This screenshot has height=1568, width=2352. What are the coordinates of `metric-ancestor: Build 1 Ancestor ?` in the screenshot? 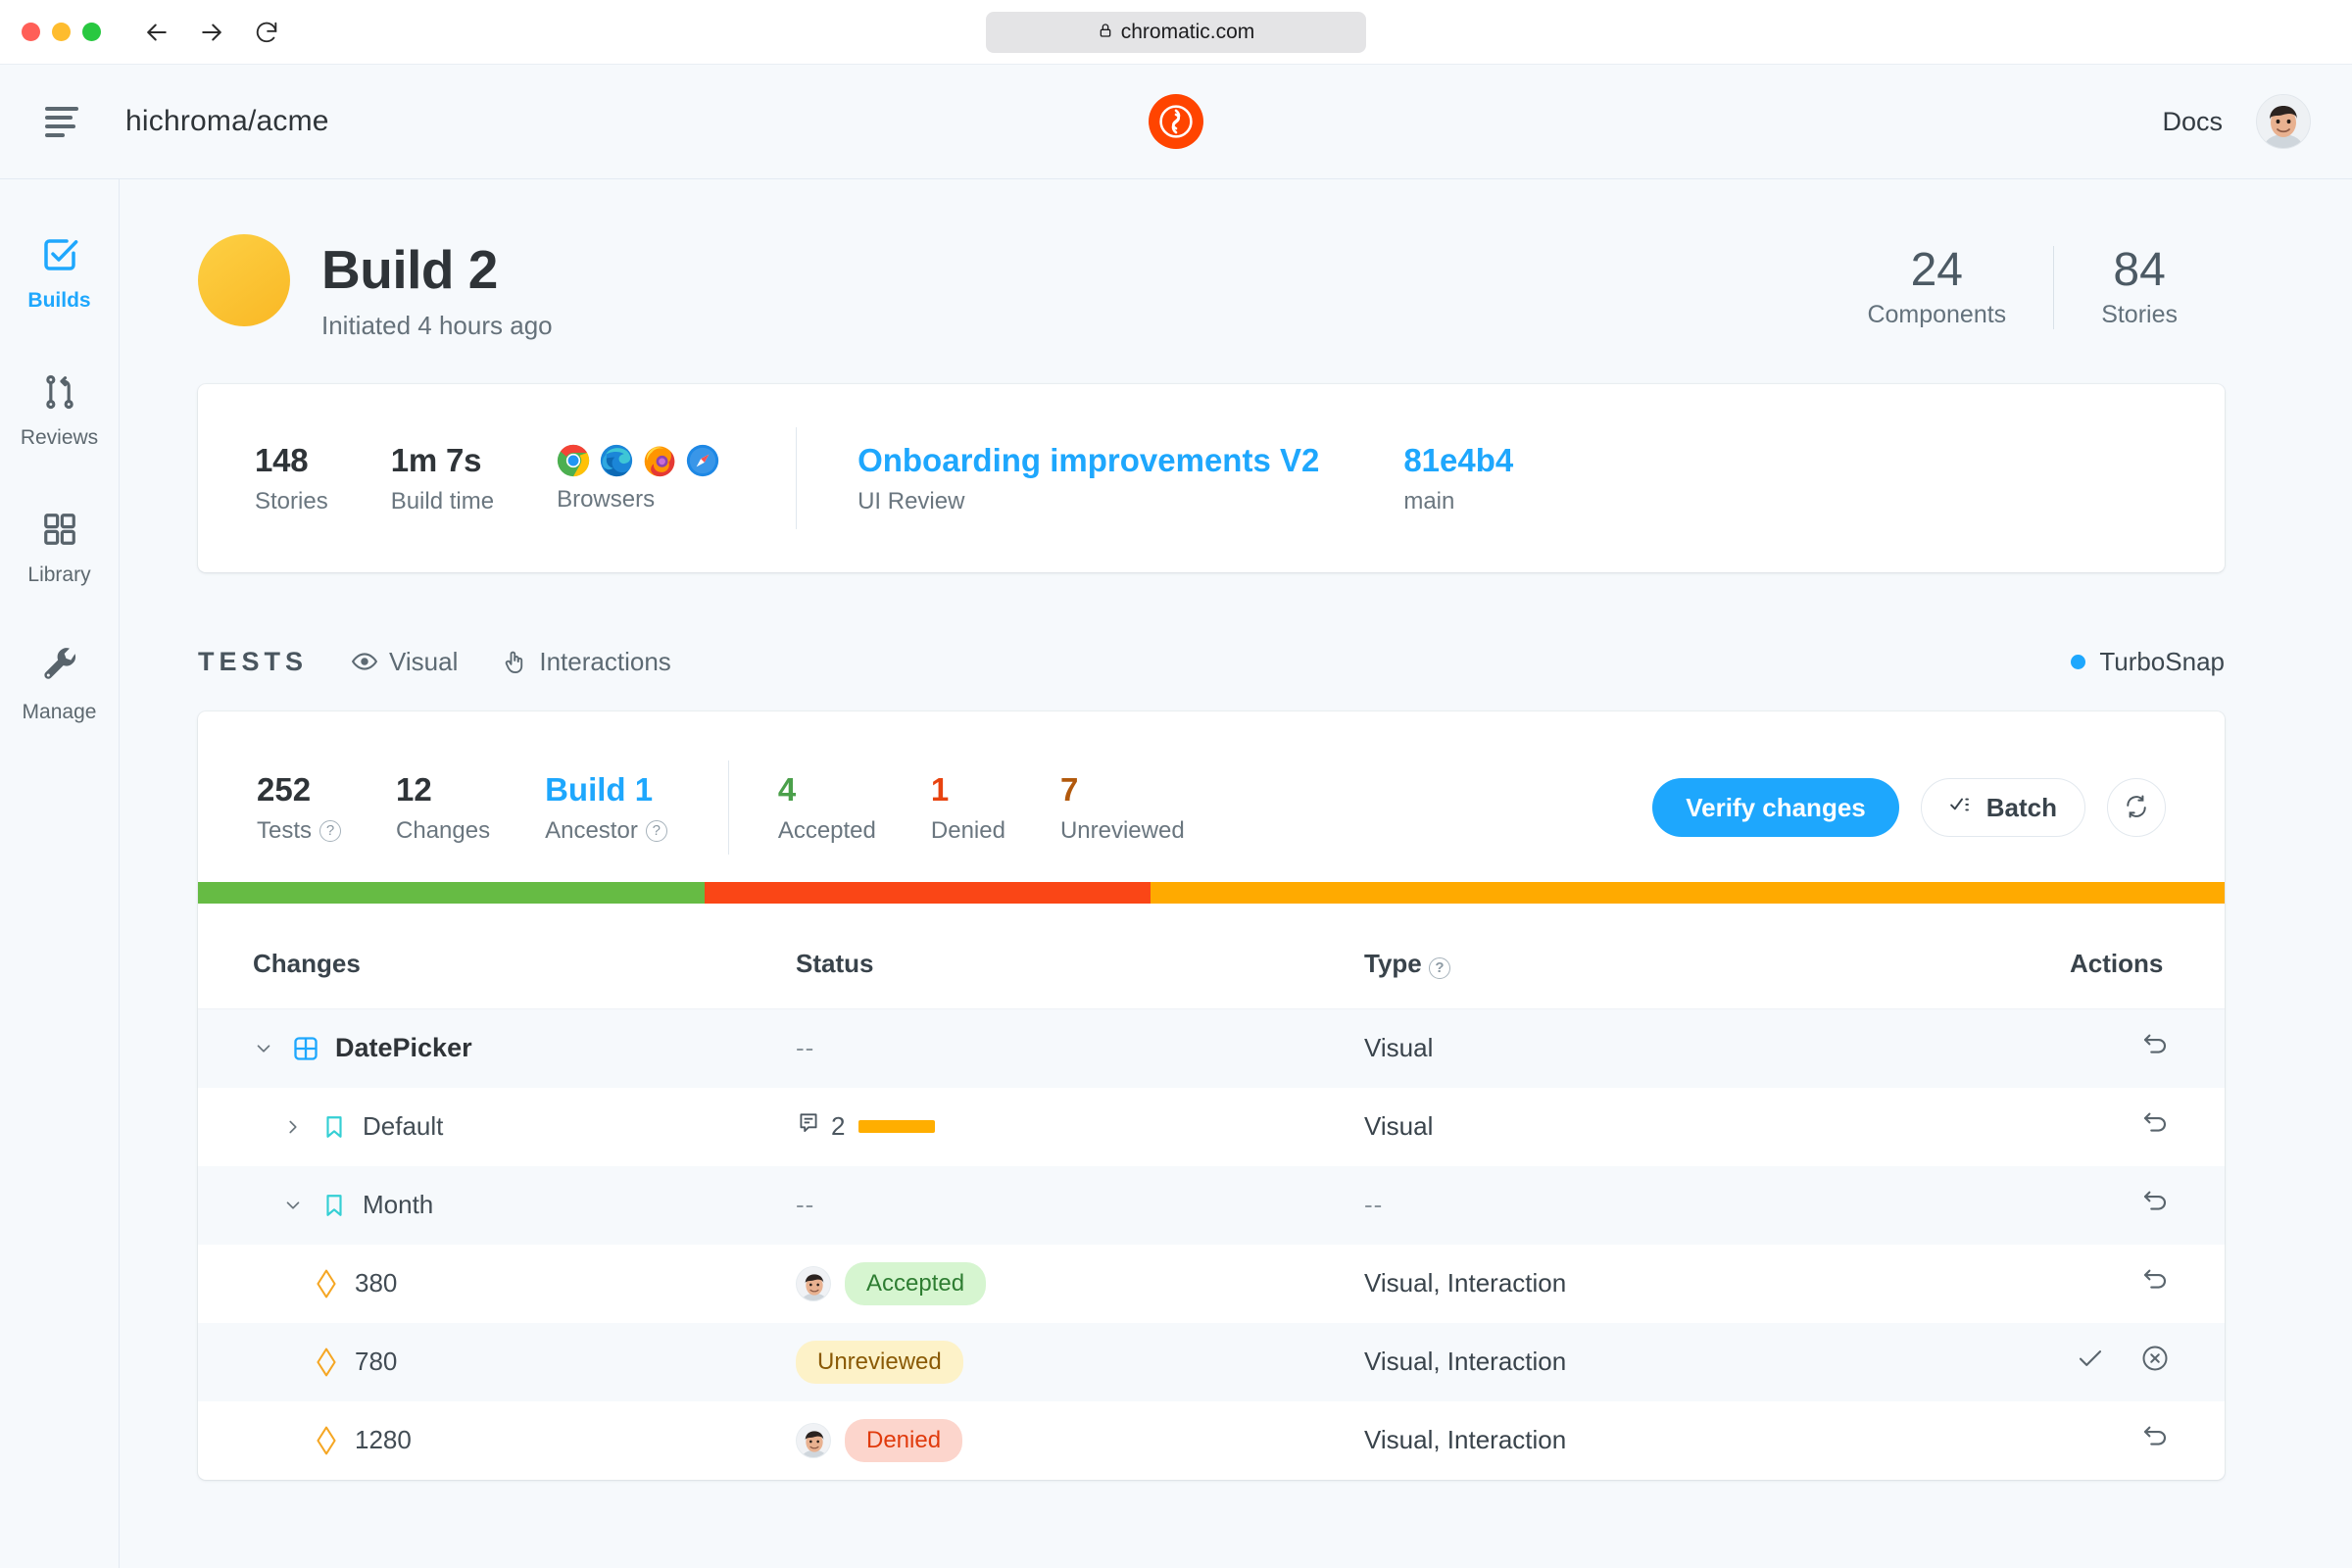 It's located at (606, 808).